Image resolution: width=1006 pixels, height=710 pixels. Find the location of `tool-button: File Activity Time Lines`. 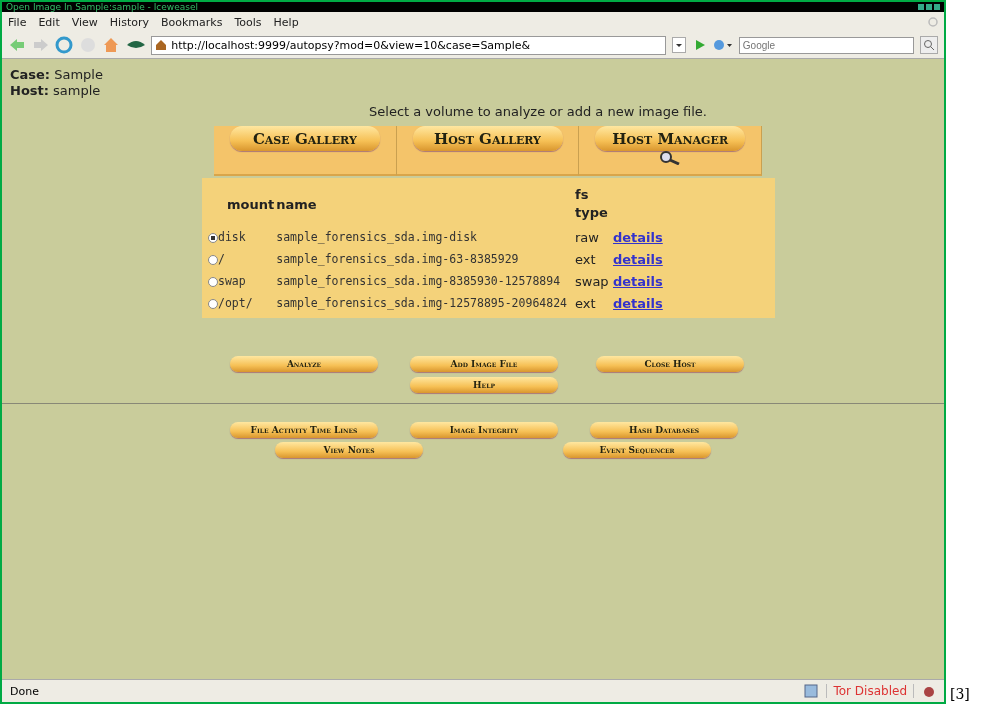

tool-button: File Activity Time Lines is located at coordinates (304, 430).